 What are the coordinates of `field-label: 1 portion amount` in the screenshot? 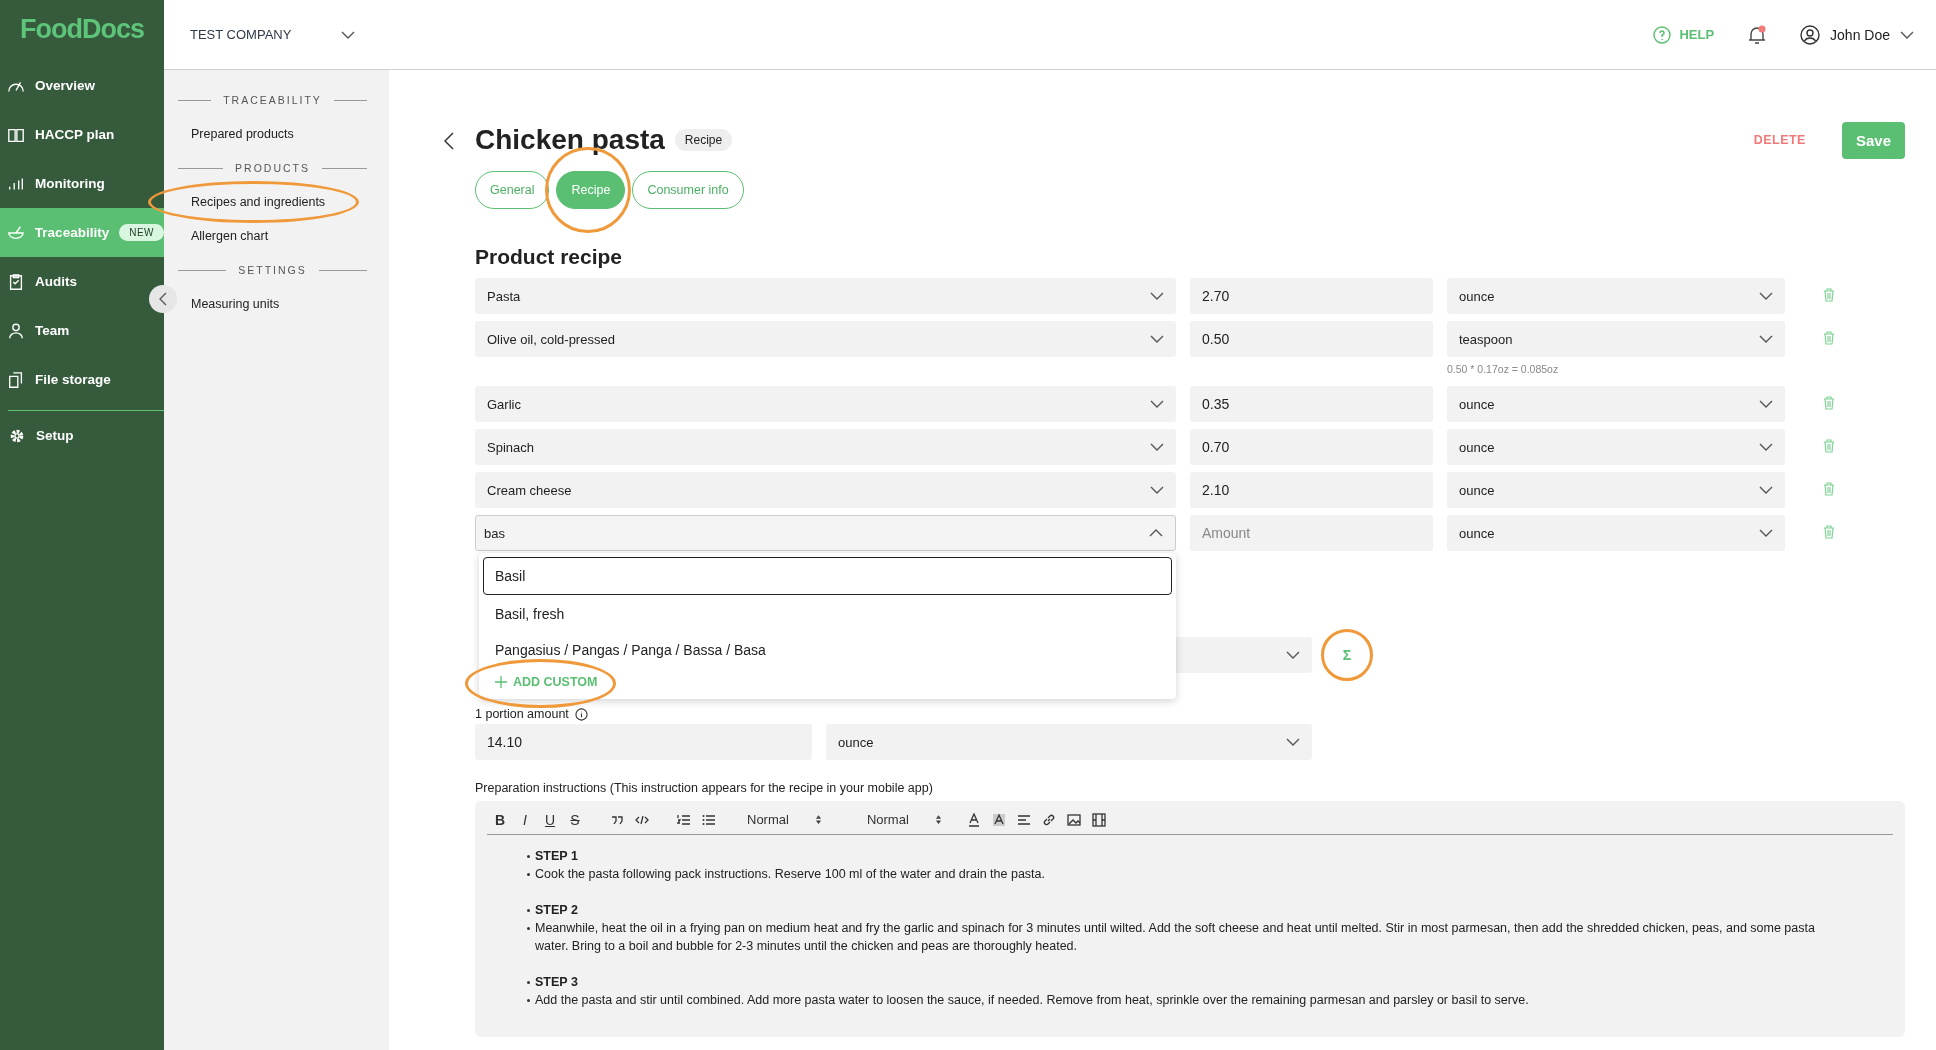 It's located at (522, 714).